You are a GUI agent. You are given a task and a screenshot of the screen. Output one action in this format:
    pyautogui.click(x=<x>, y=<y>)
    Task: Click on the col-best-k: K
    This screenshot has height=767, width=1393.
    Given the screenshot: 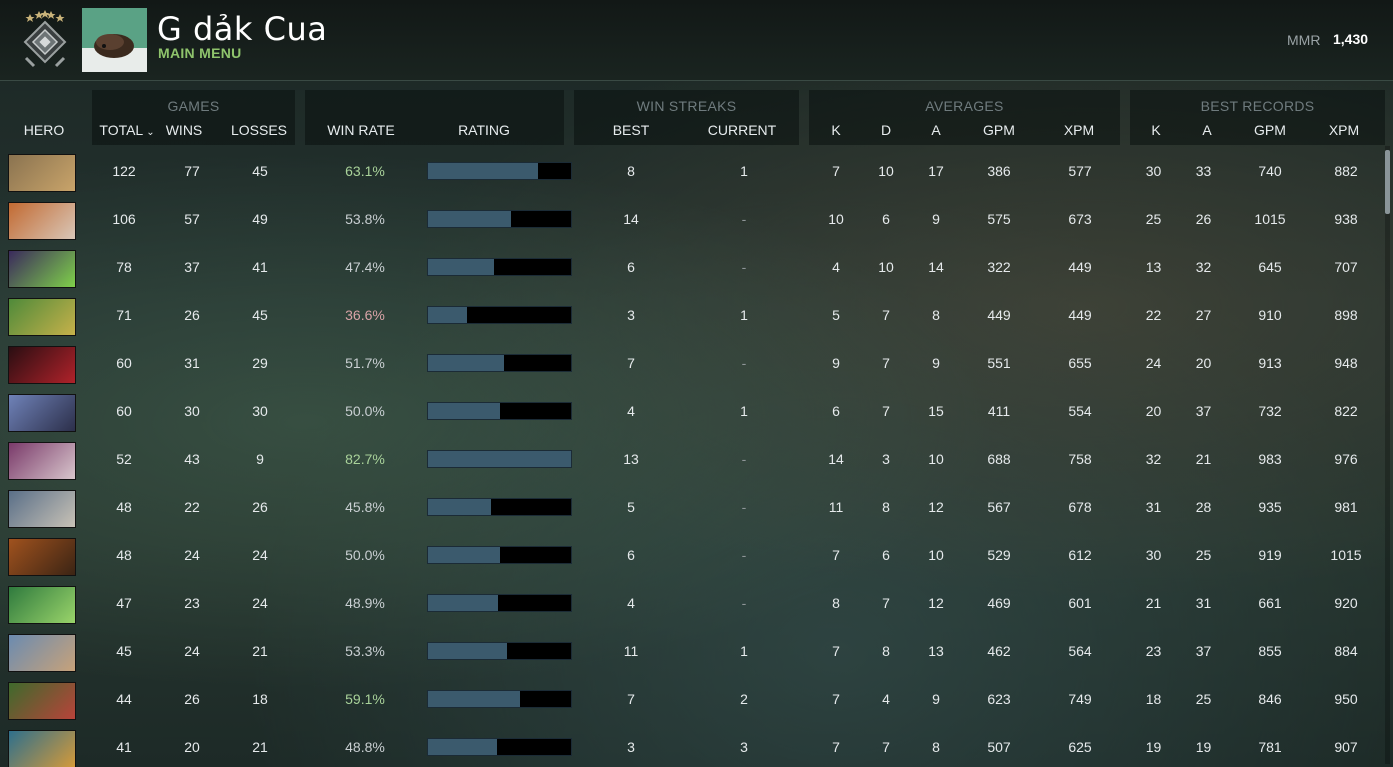 What is the action you would take?
    pyautogui.click(x=1156, y=130)
    